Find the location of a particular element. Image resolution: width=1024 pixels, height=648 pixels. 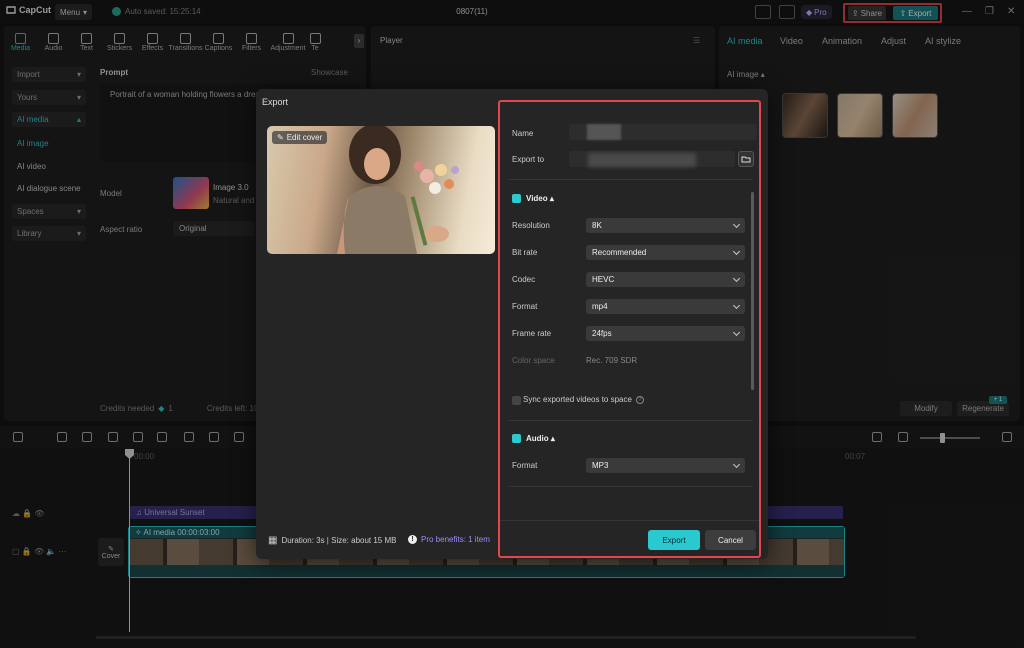

info-icon: ! is located at coordinates (412, 539).